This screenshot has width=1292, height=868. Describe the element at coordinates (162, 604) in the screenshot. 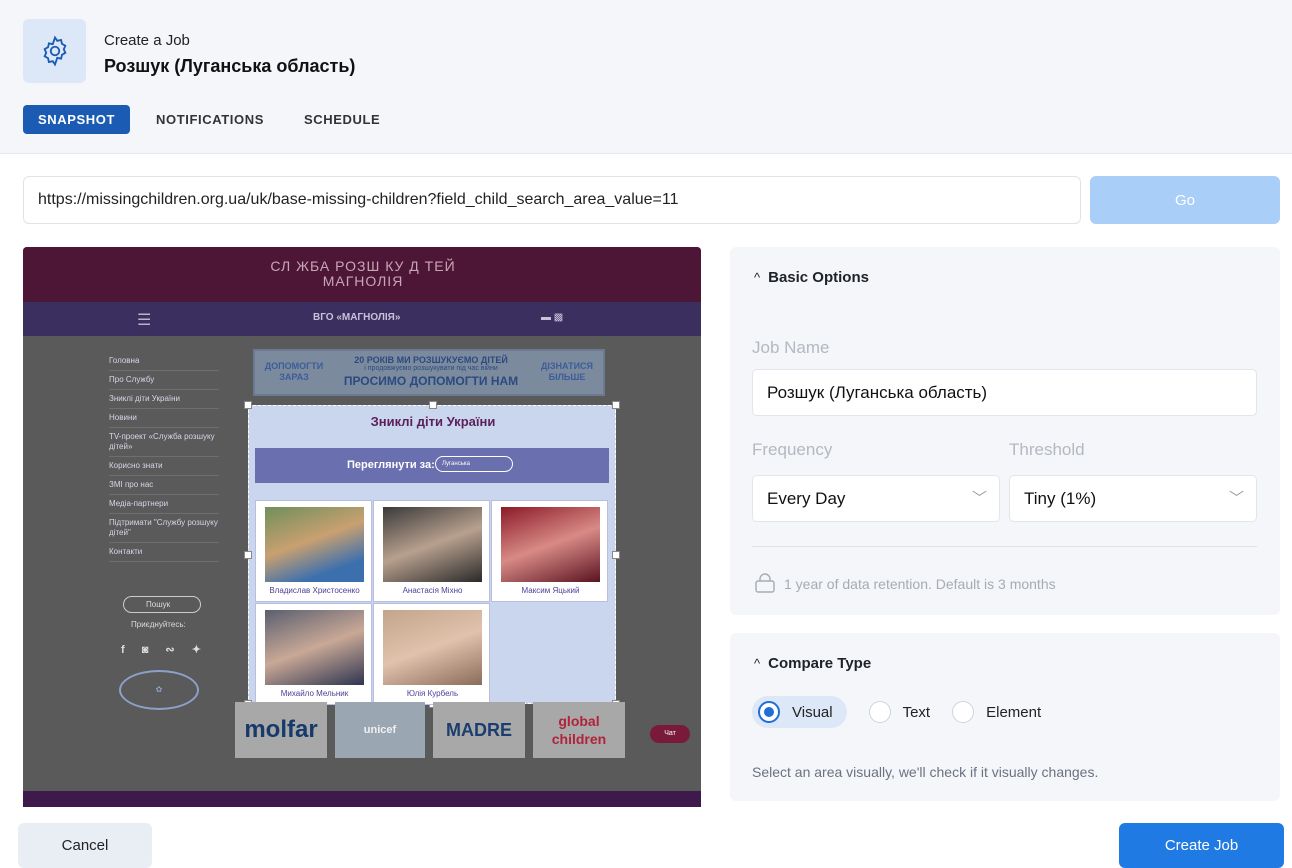

I see `site-search-input: Пошук` at that location.